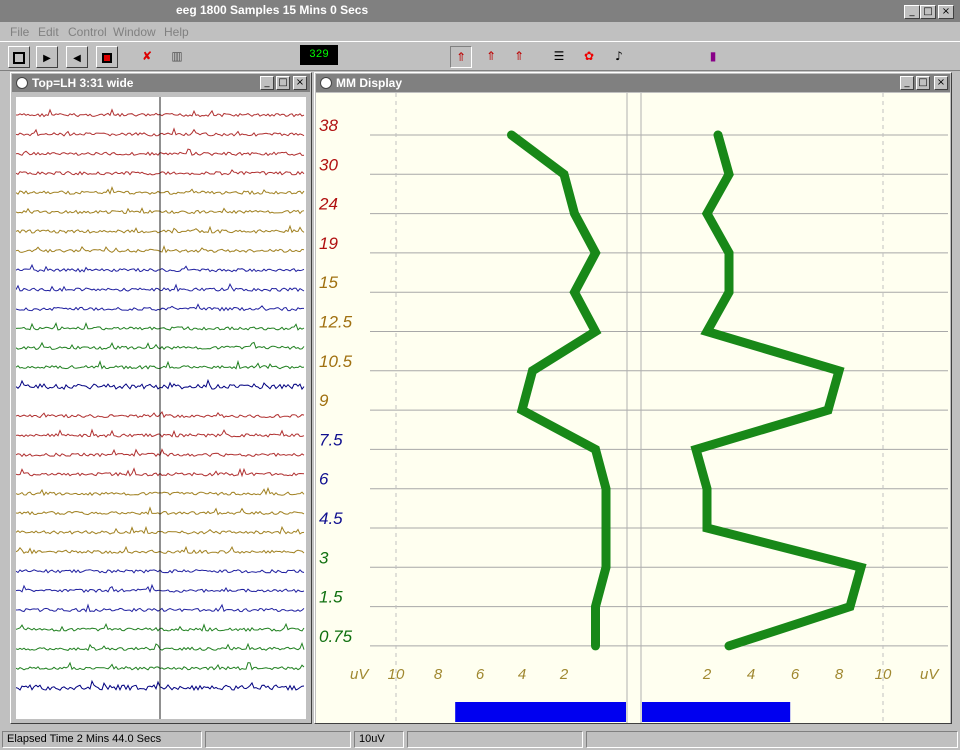 This screenshot has width=960, height=750. What do you see at coordinates (839, 674) in the screenshot?
I see `right-axis-tick: 8` at bounding box center [839, 674].